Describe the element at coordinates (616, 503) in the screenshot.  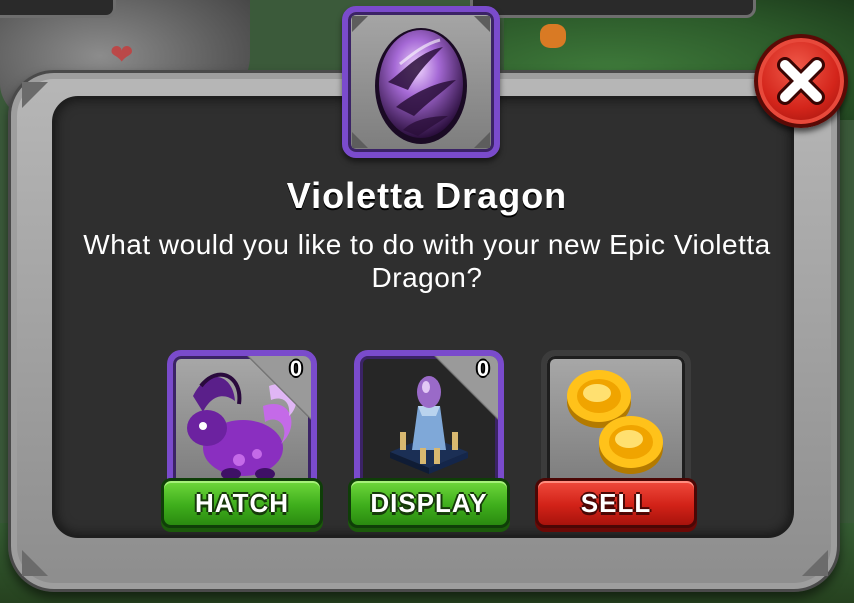
I see `sell-button: SELL` at that location.